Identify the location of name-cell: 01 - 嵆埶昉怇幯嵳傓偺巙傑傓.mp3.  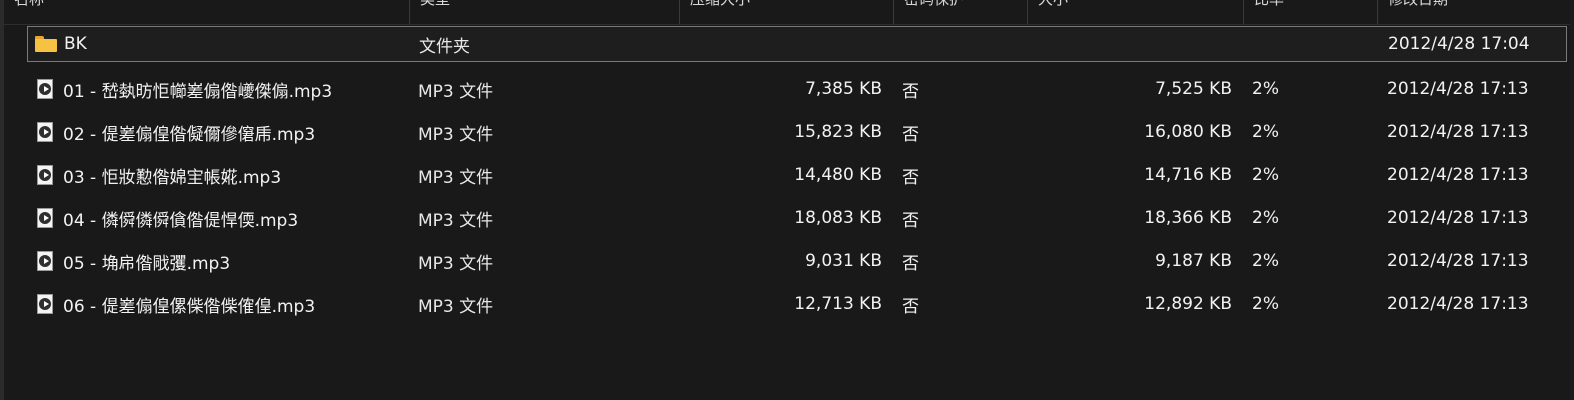
(221, 89).